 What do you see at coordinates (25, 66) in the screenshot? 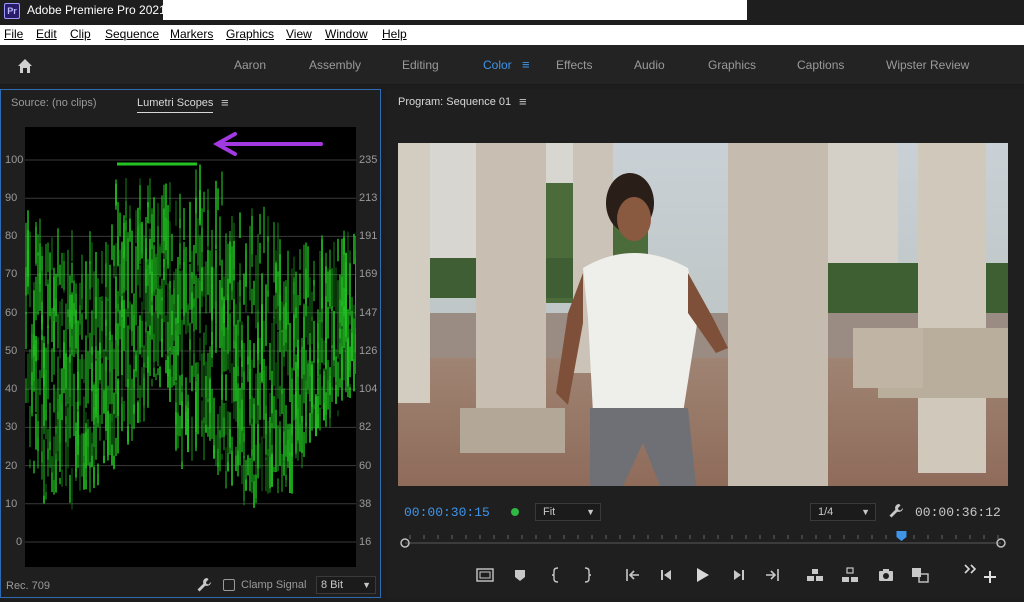
I see `home-icon` at bounding box center [25, 66].